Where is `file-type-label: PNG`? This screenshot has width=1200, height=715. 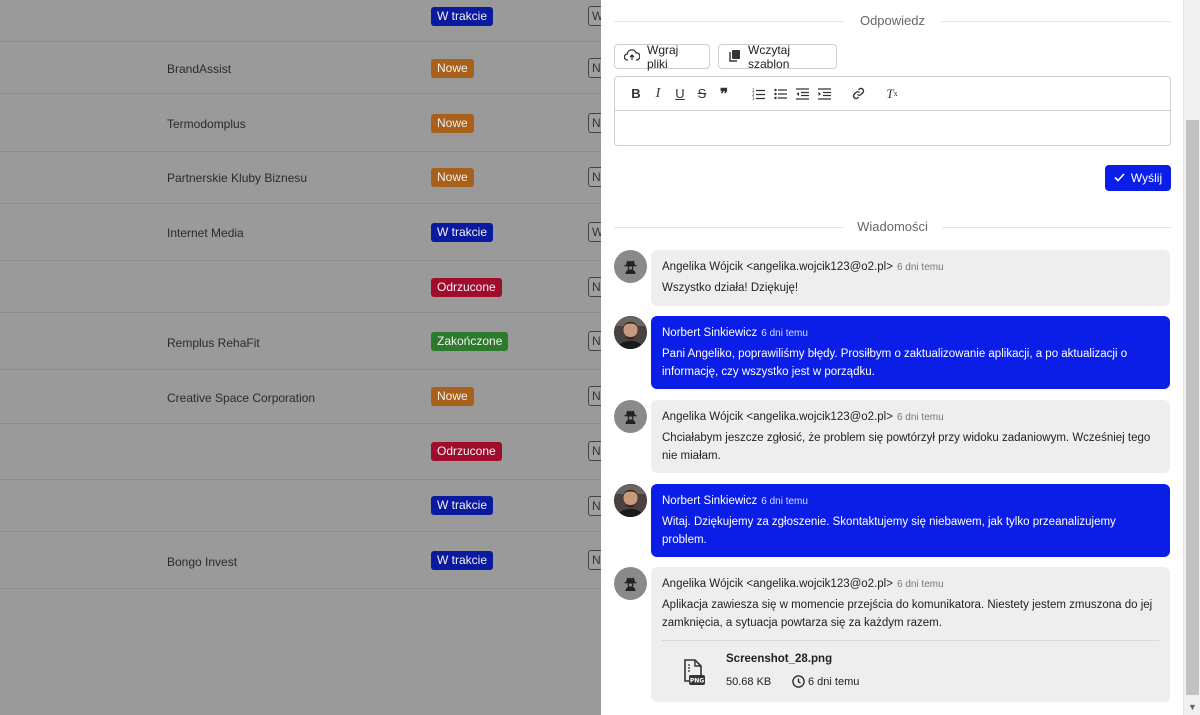
file-type-label: PNG is located at coordinates (697, 681).